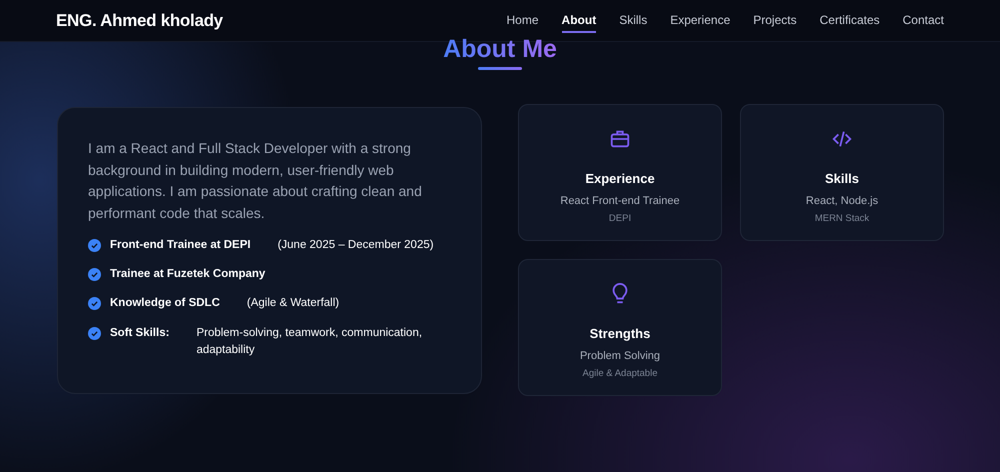  I want to click on brand-logo: ENG. Ahmed kholady, so click(139, 21).